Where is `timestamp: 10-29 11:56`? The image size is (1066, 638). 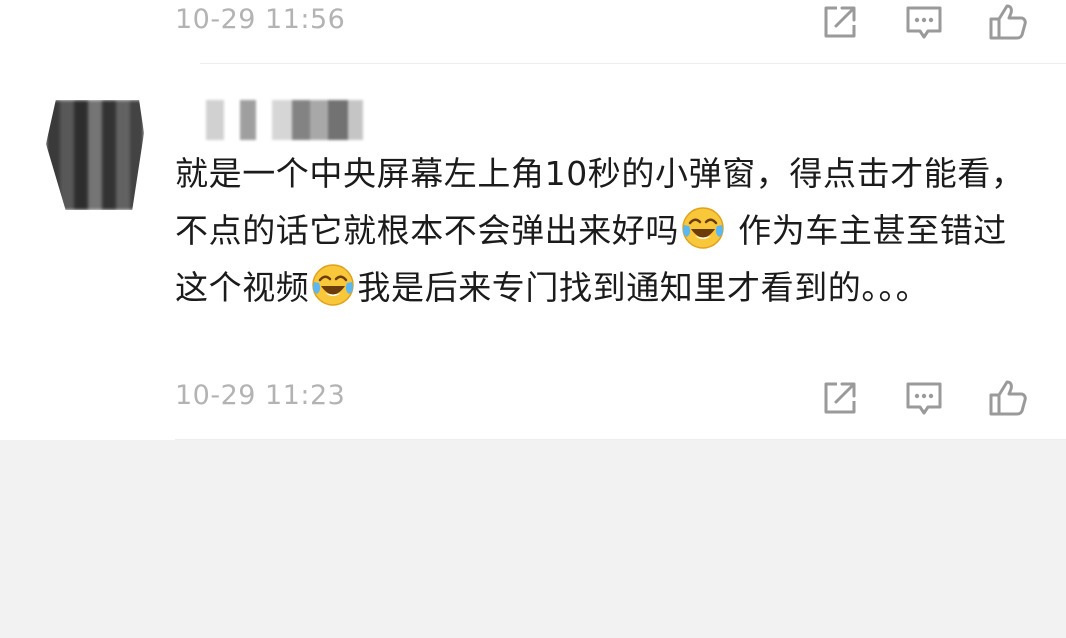
timestamp: 10-29 11:56 is located at coordinates (260, 19).